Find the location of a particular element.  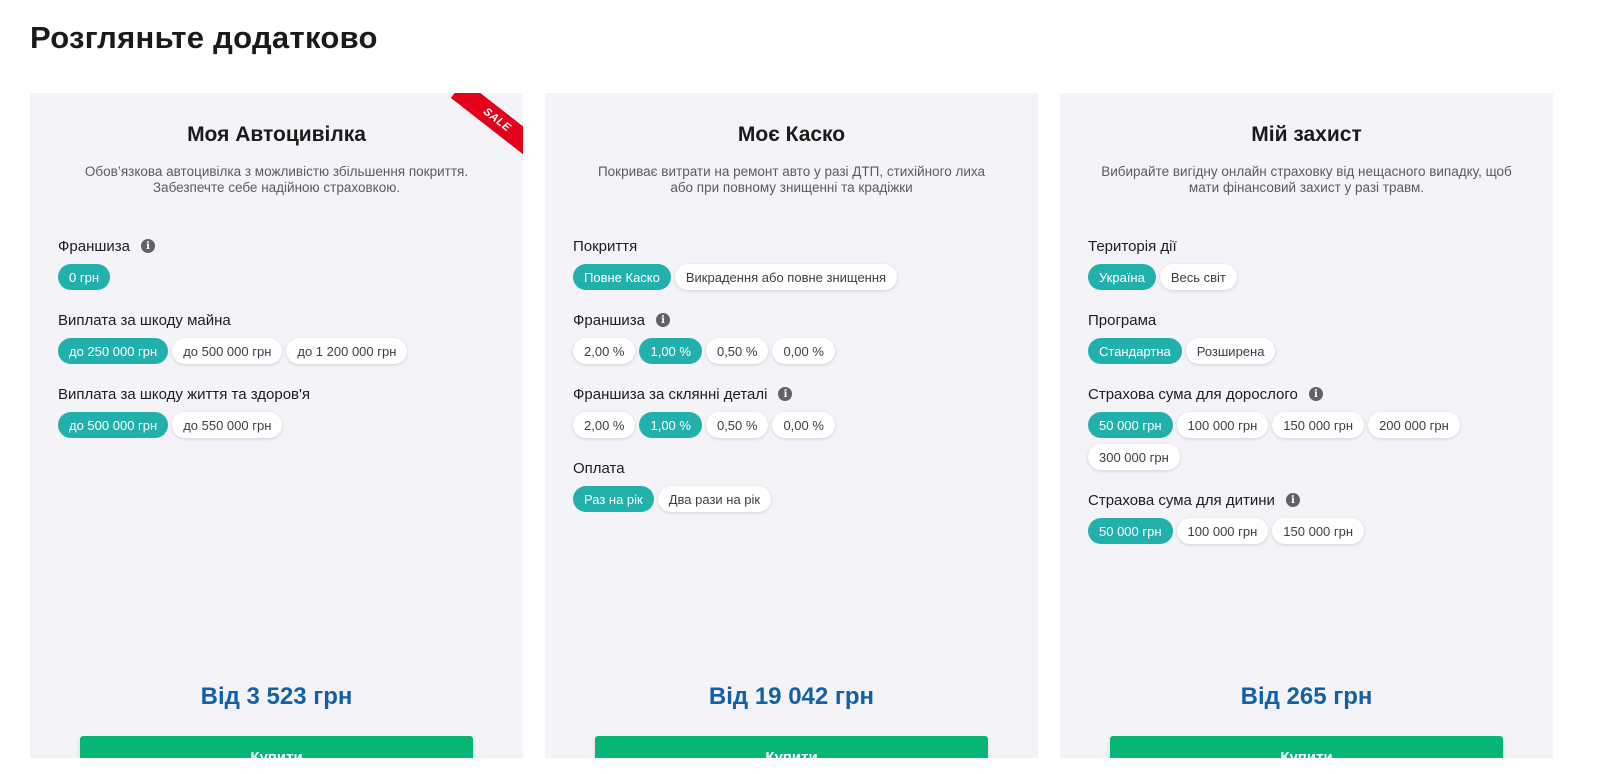

option-chip: до 550 000 грн is located at coordinates (227, 425).